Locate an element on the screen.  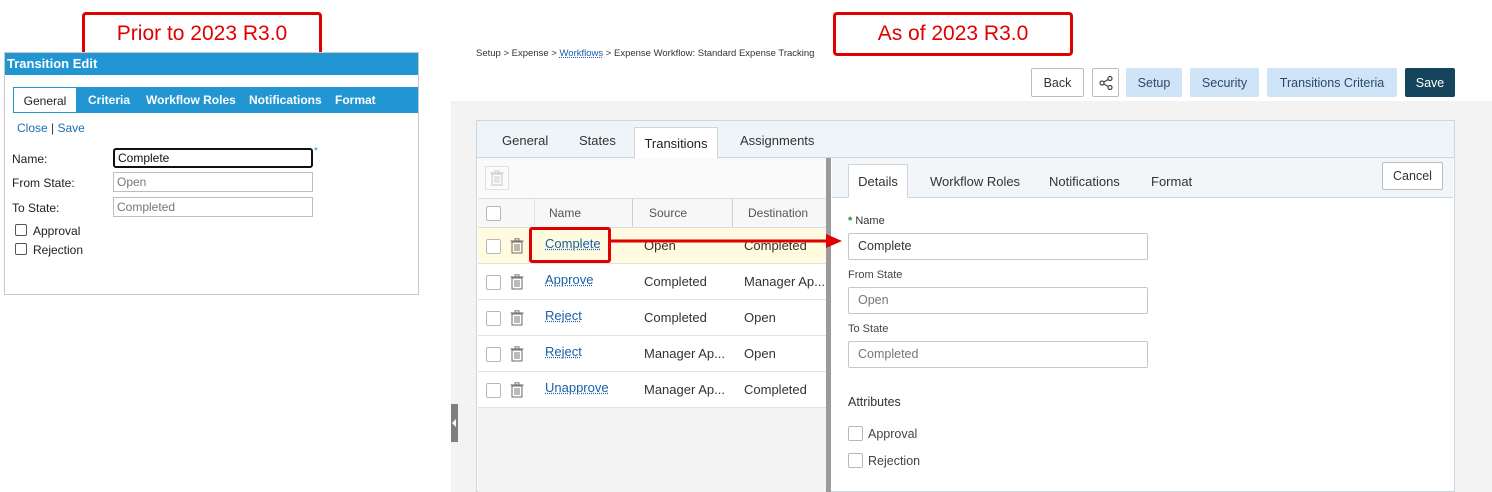
crumb-workflows: Workflows is located at coordinates (582, 53).